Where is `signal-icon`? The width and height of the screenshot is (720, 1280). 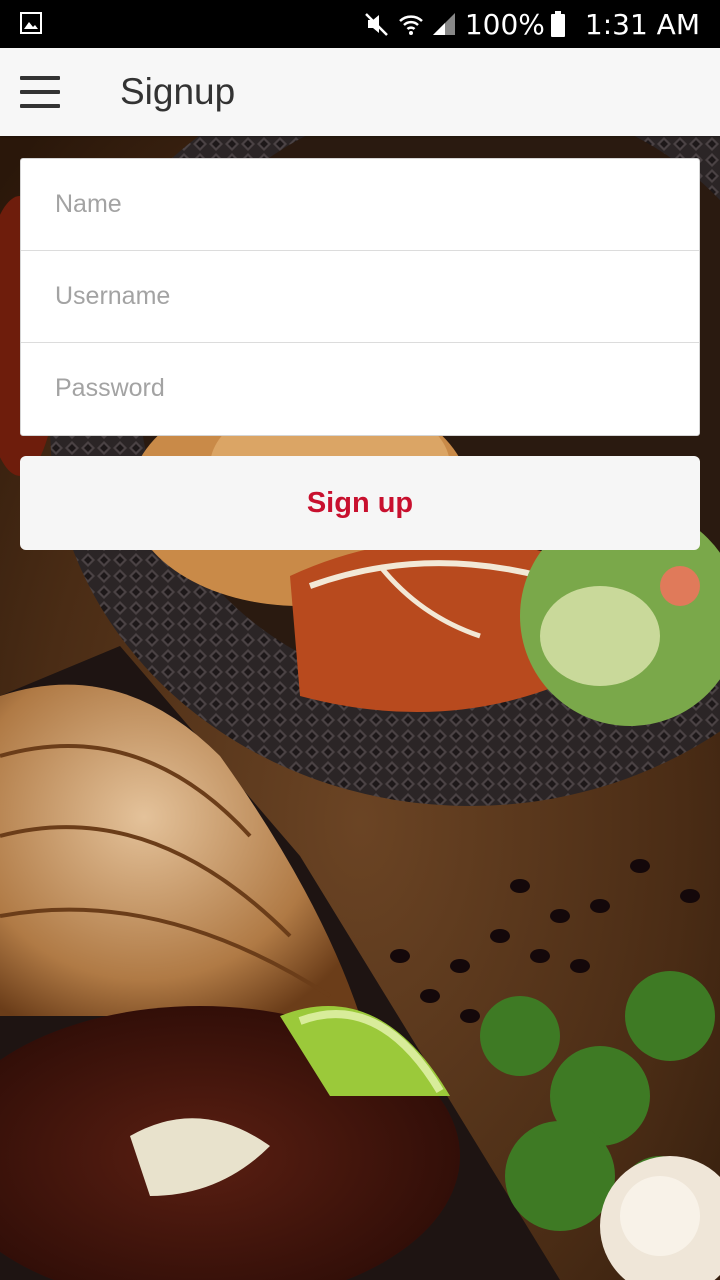 signal-icon is located at coordinates (444, 24).